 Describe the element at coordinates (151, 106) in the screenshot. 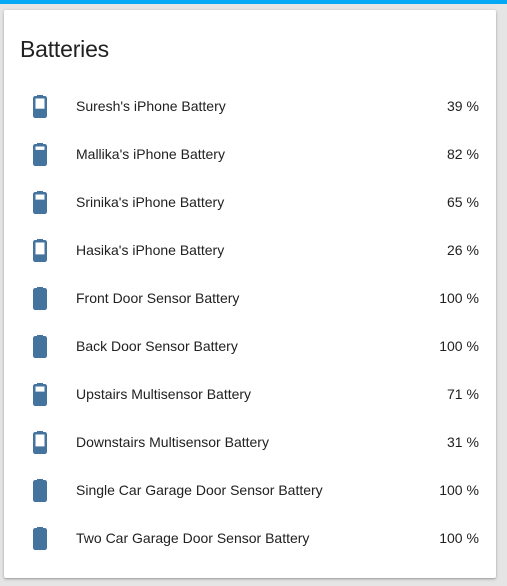

I see `battery-name: Suresh's iPhone Battery` at that location.